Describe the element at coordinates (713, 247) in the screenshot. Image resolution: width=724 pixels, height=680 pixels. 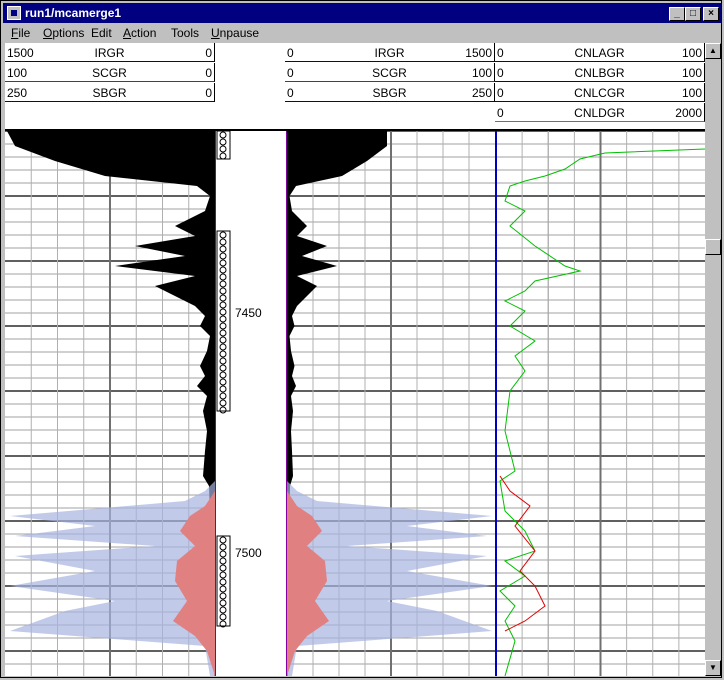
I see `scroll-thumb` at that location.